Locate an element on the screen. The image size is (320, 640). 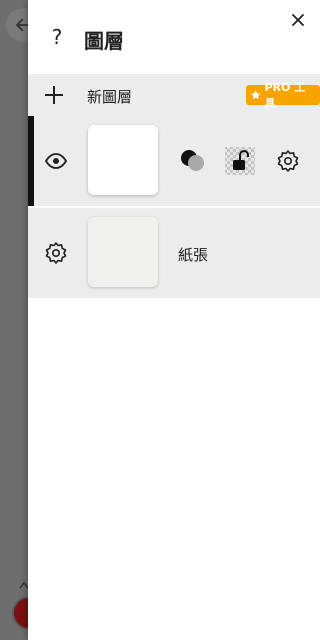
paper-thumbnail is located at coordinates (123, 252).